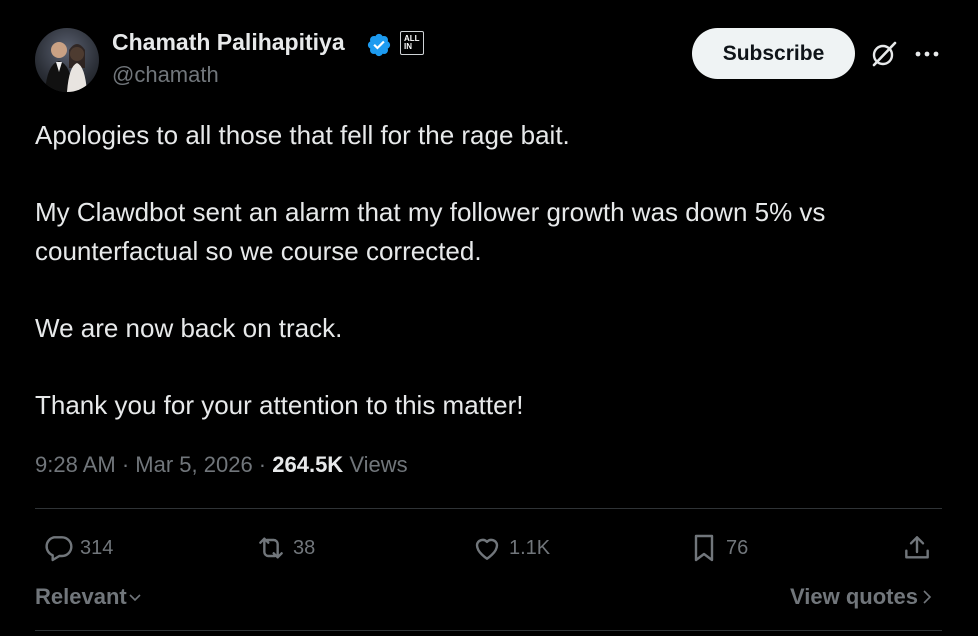  Describe the element at coordinates (917, 547) in the screenshot. I see `share-icon` at that location.